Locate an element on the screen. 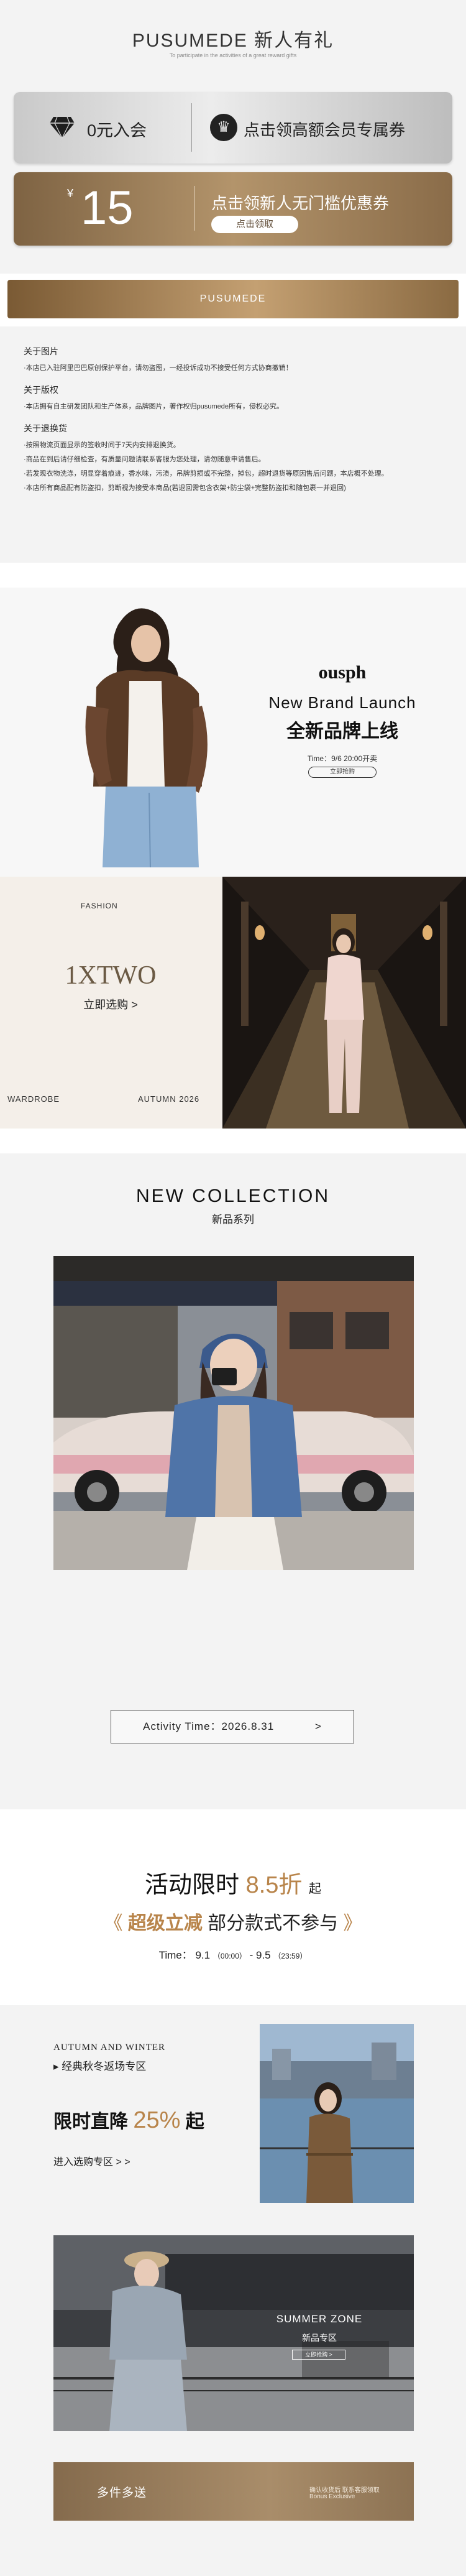  launch-title-en: New Brand Launch is located at coordinates (342, 702).